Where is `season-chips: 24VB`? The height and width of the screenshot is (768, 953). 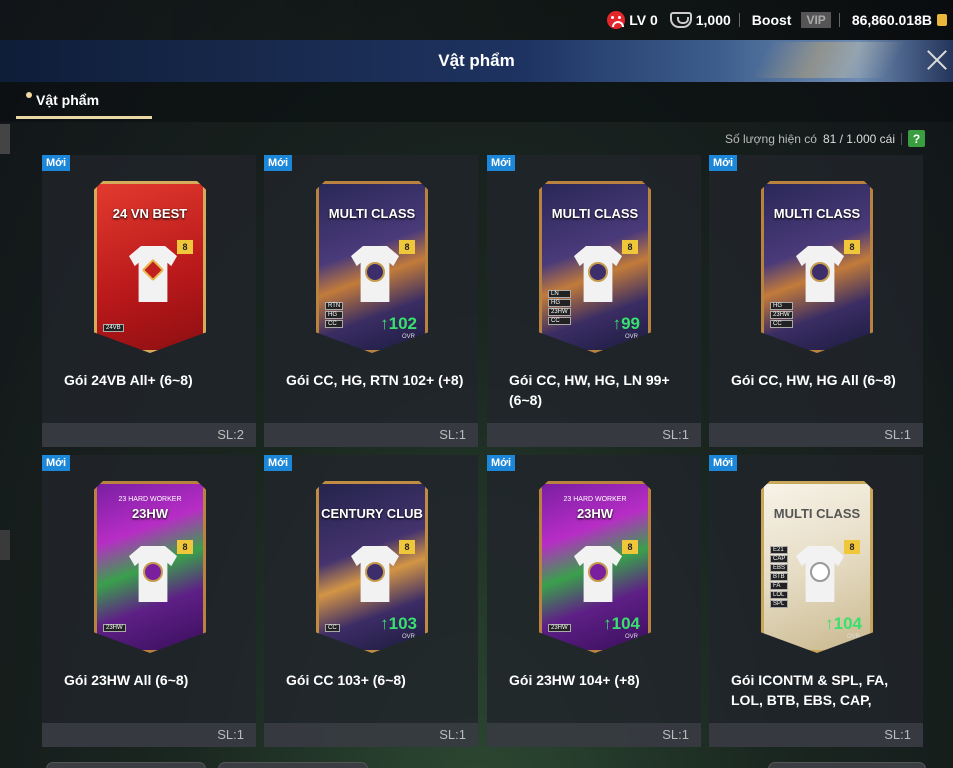 season-chips: 24VB is located at coordinates (113, 328).